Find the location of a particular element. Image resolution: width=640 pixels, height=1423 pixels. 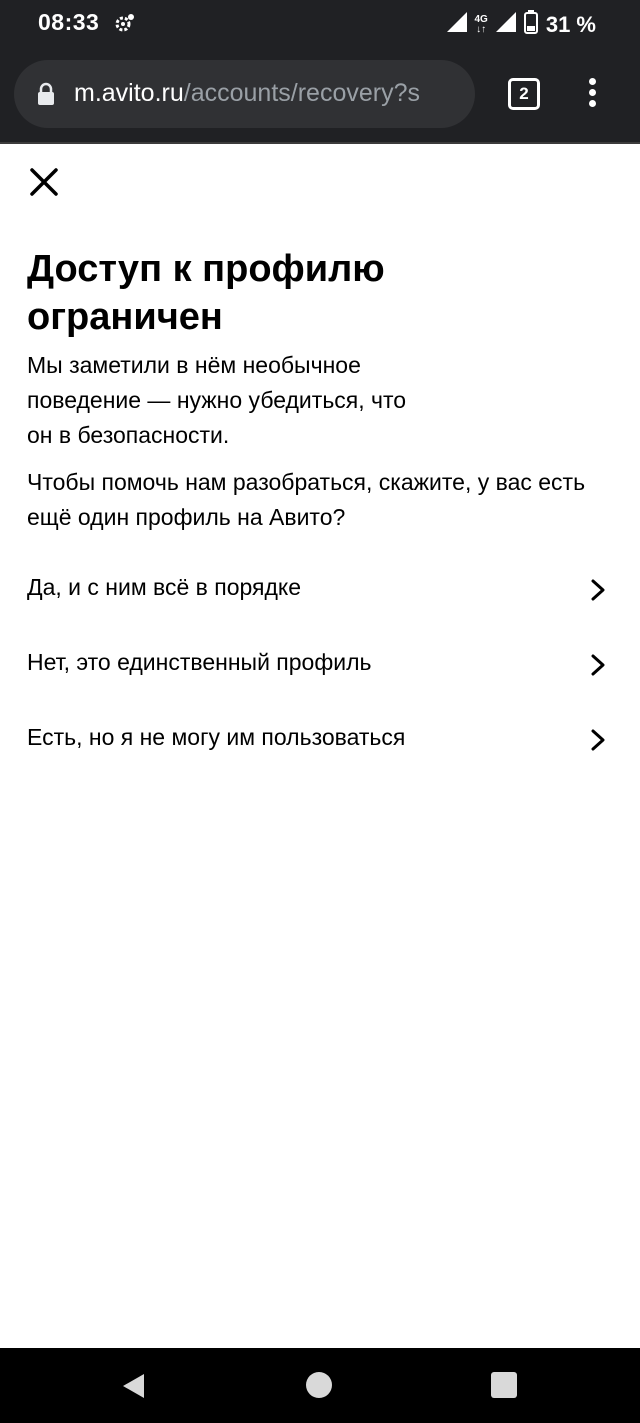

signal-icon is located at coordinates (457, 24).